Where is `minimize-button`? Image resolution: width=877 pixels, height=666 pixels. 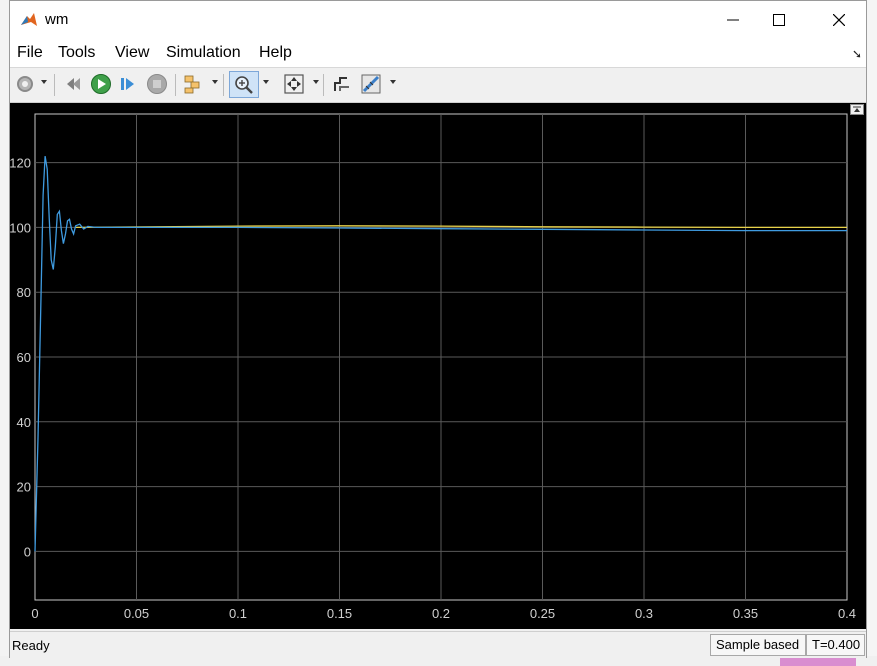
minimize-button is located at coordinates (733, 20).